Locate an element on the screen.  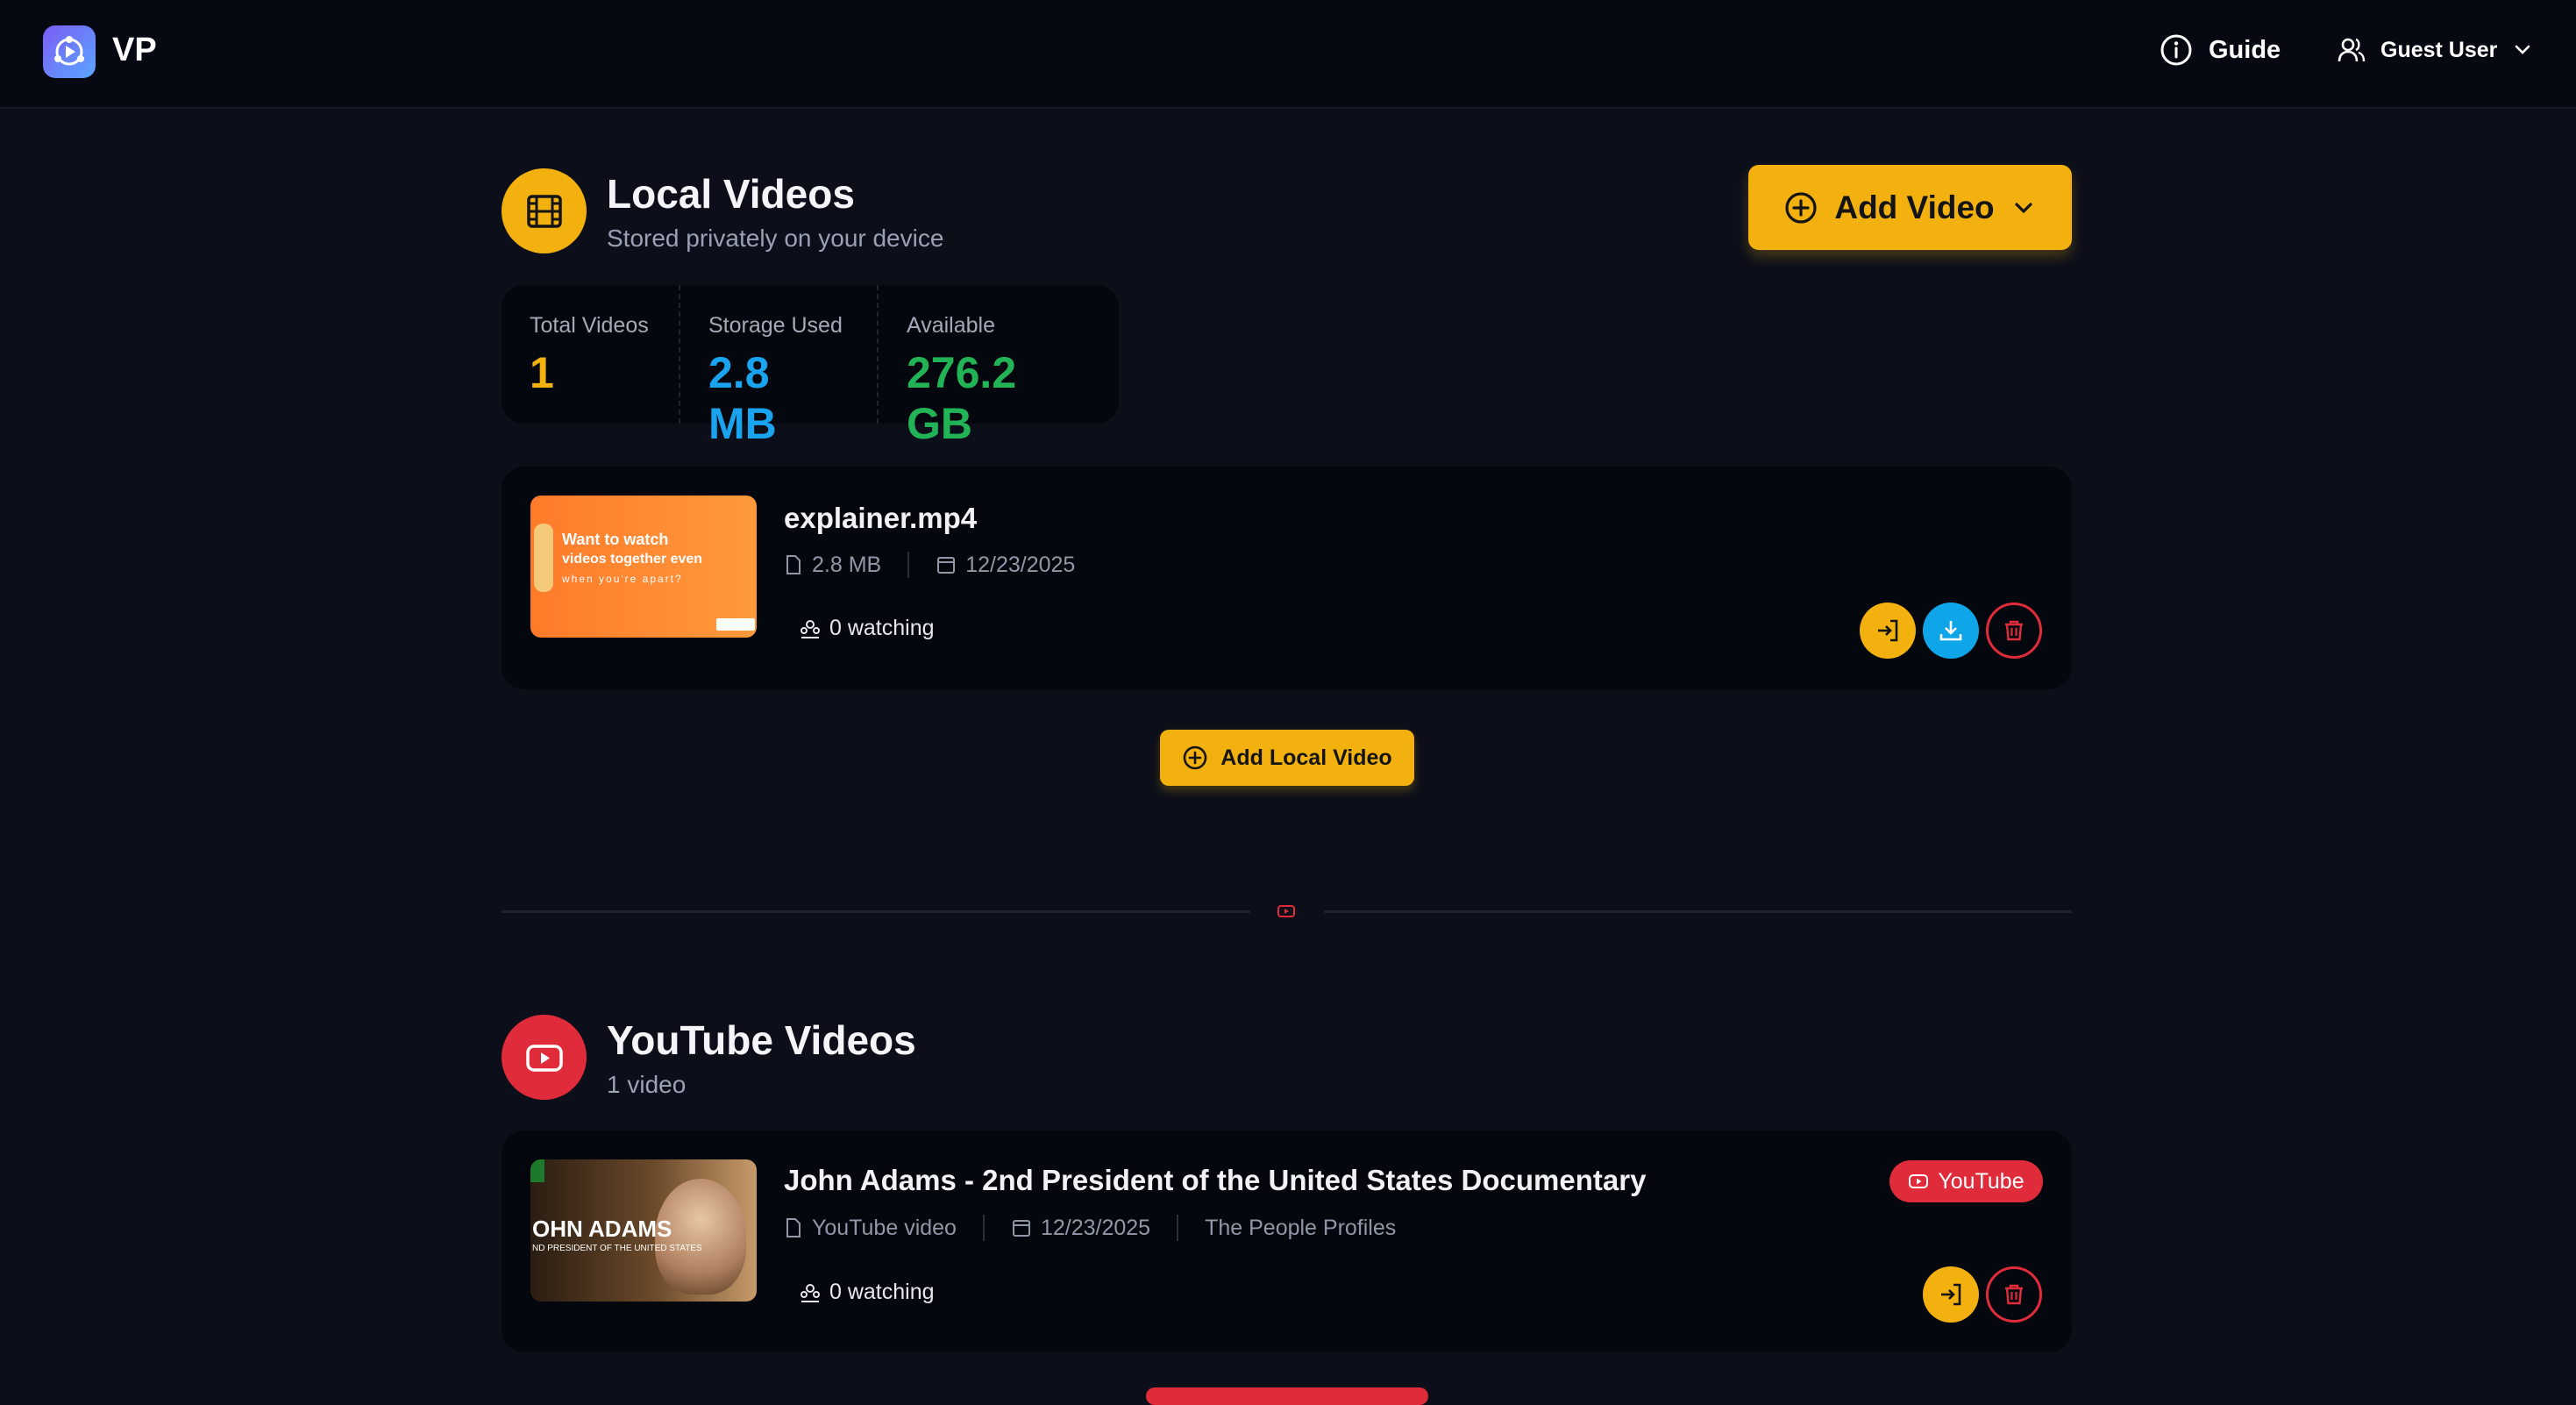
download-button is located at coordinates (1951, 631).